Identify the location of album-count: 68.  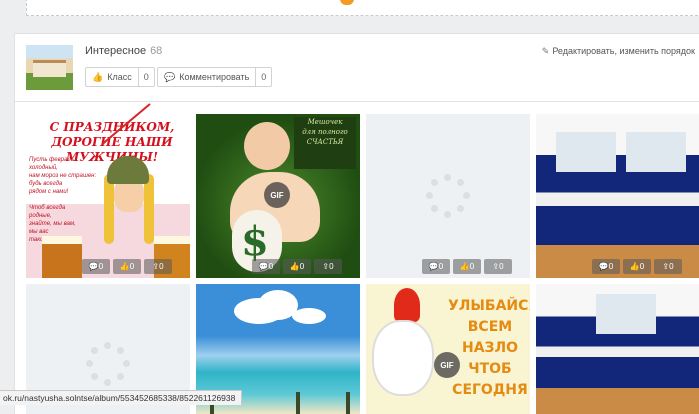
(156, 51).